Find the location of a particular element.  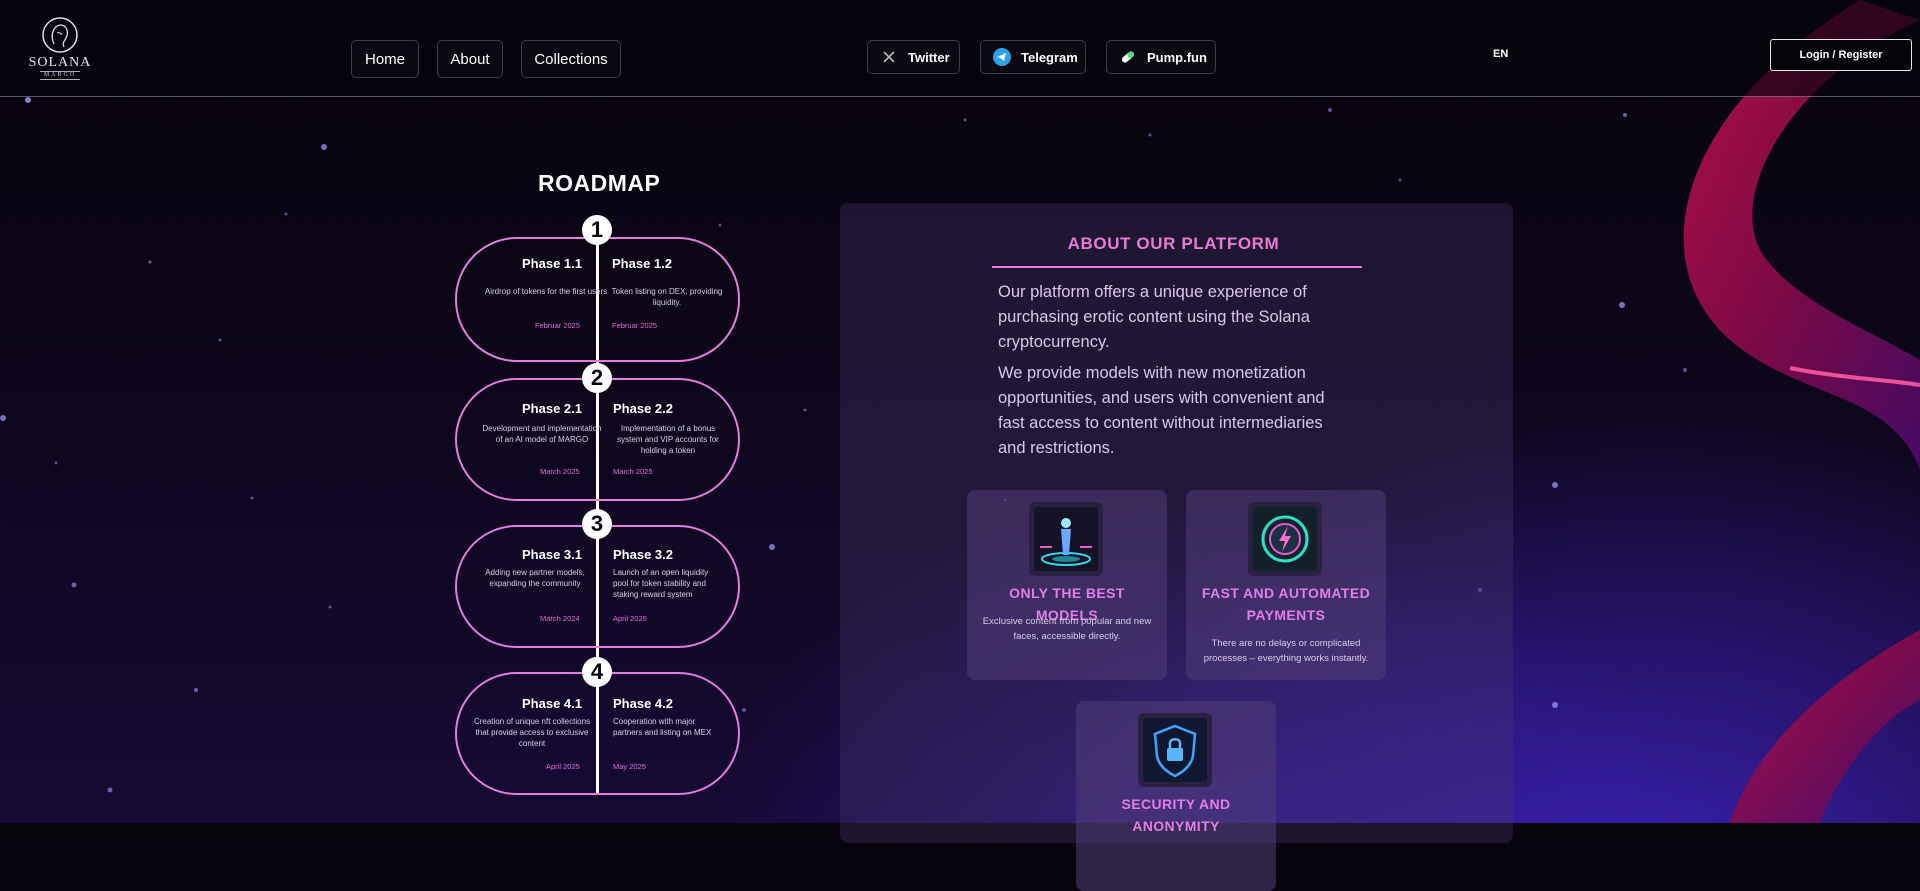

site-logo: SOLANA MARGO is located at coordinates (60, 48).